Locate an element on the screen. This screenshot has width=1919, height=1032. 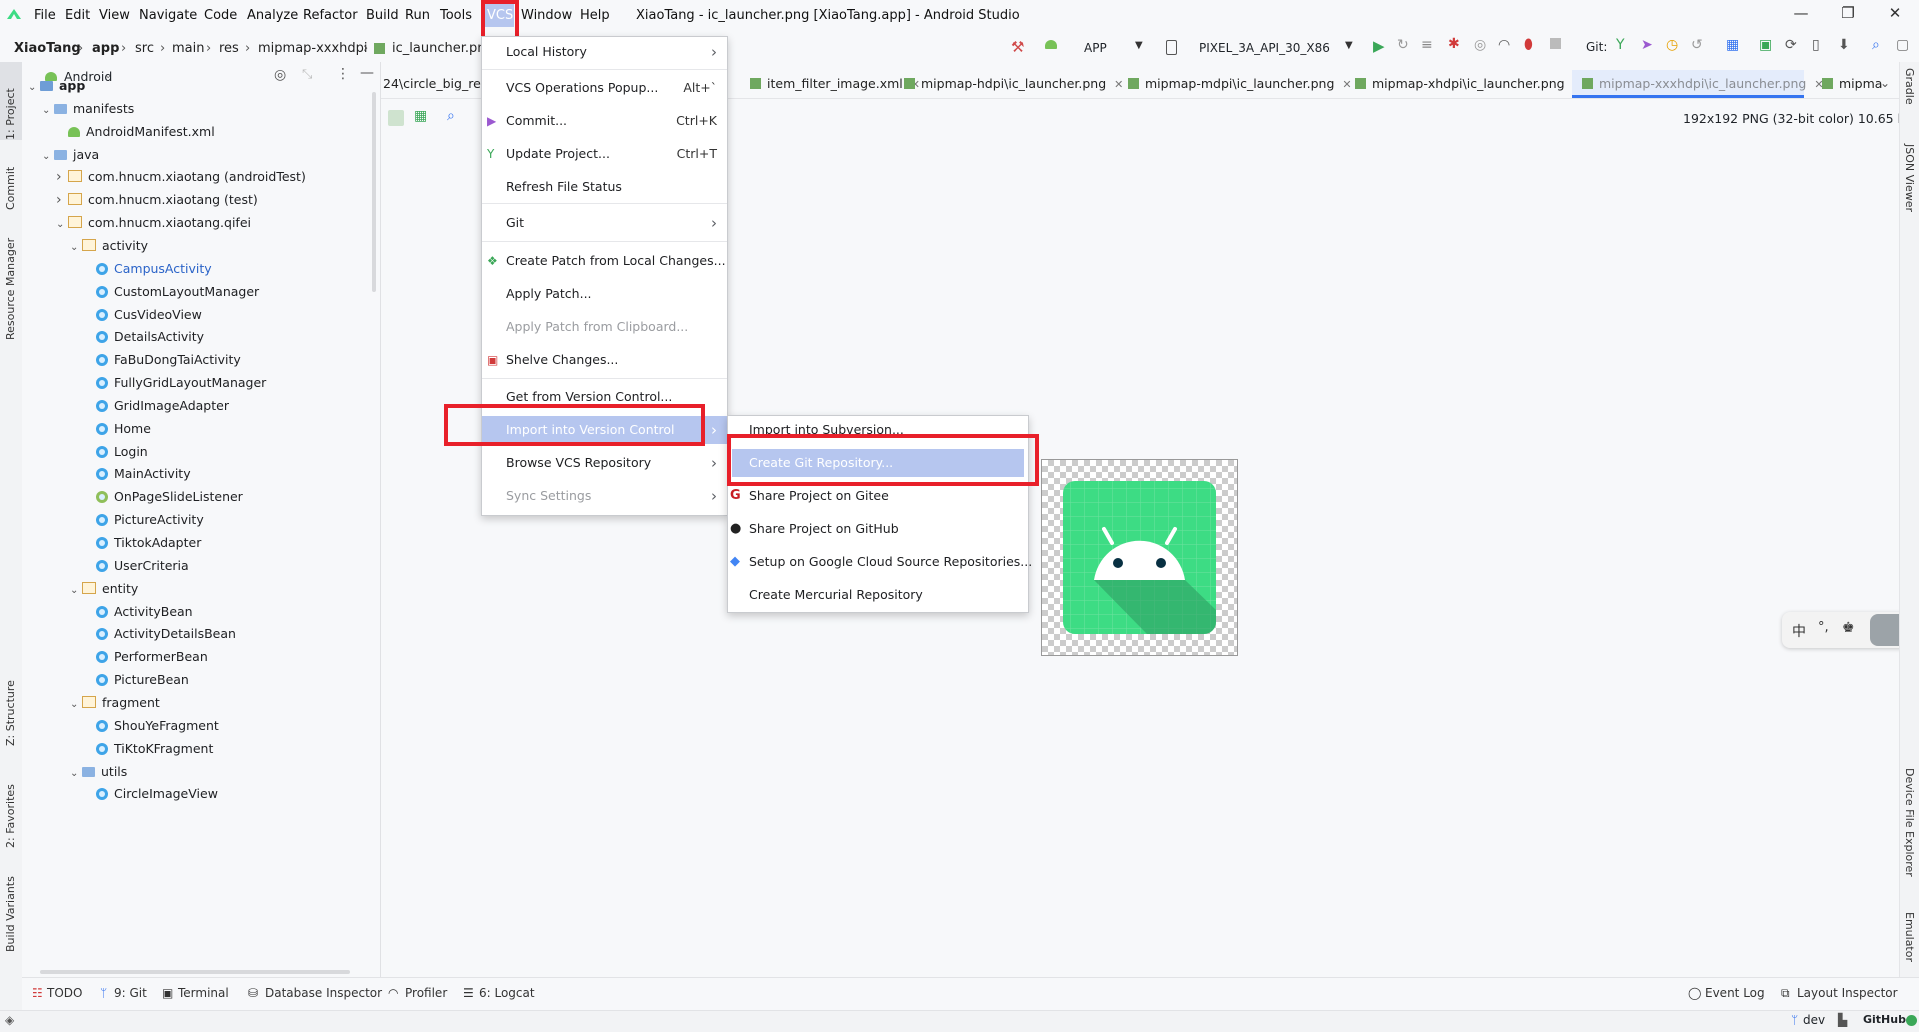
tree-item: GridImageAdapter is located at coordinates (156, 406).